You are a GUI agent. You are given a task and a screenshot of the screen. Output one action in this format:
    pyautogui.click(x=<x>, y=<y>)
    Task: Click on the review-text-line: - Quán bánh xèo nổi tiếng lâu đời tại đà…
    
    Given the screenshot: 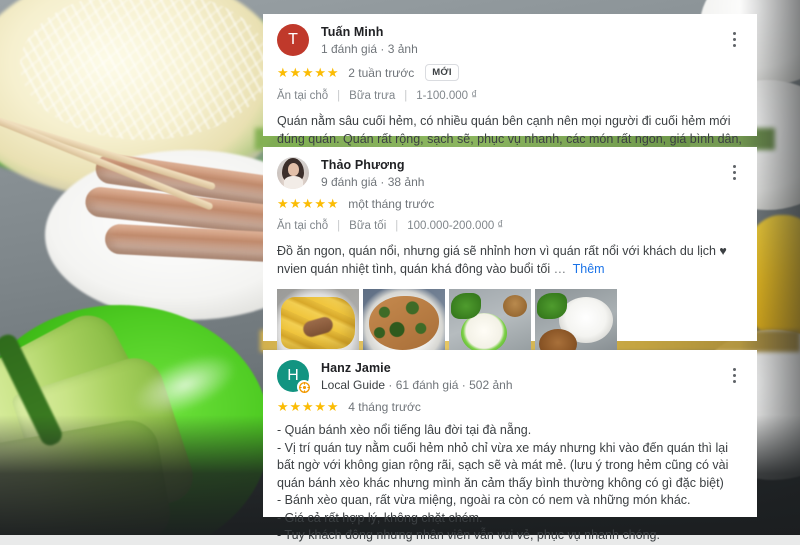 What is the action you would take?
    pyautogui.click(x=404, y=430)
    